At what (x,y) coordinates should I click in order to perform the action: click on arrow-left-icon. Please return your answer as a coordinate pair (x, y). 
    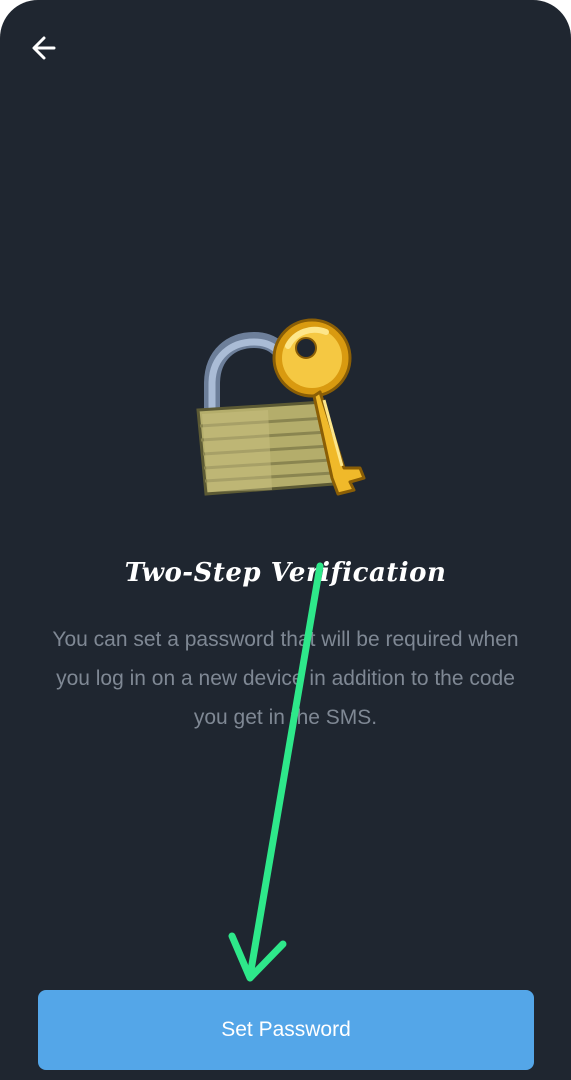
    Looking at the image, I should click on (44, 48).